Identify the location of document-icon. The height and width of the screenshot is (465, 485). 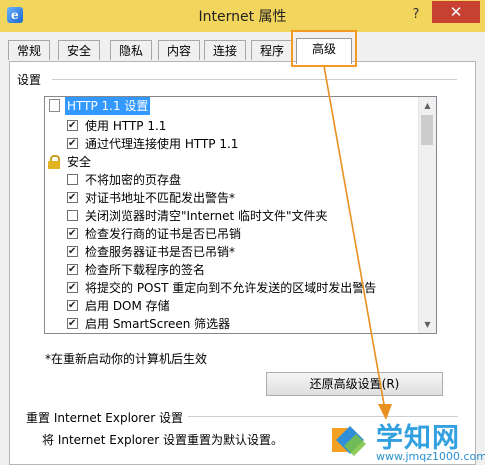
(54, 105).